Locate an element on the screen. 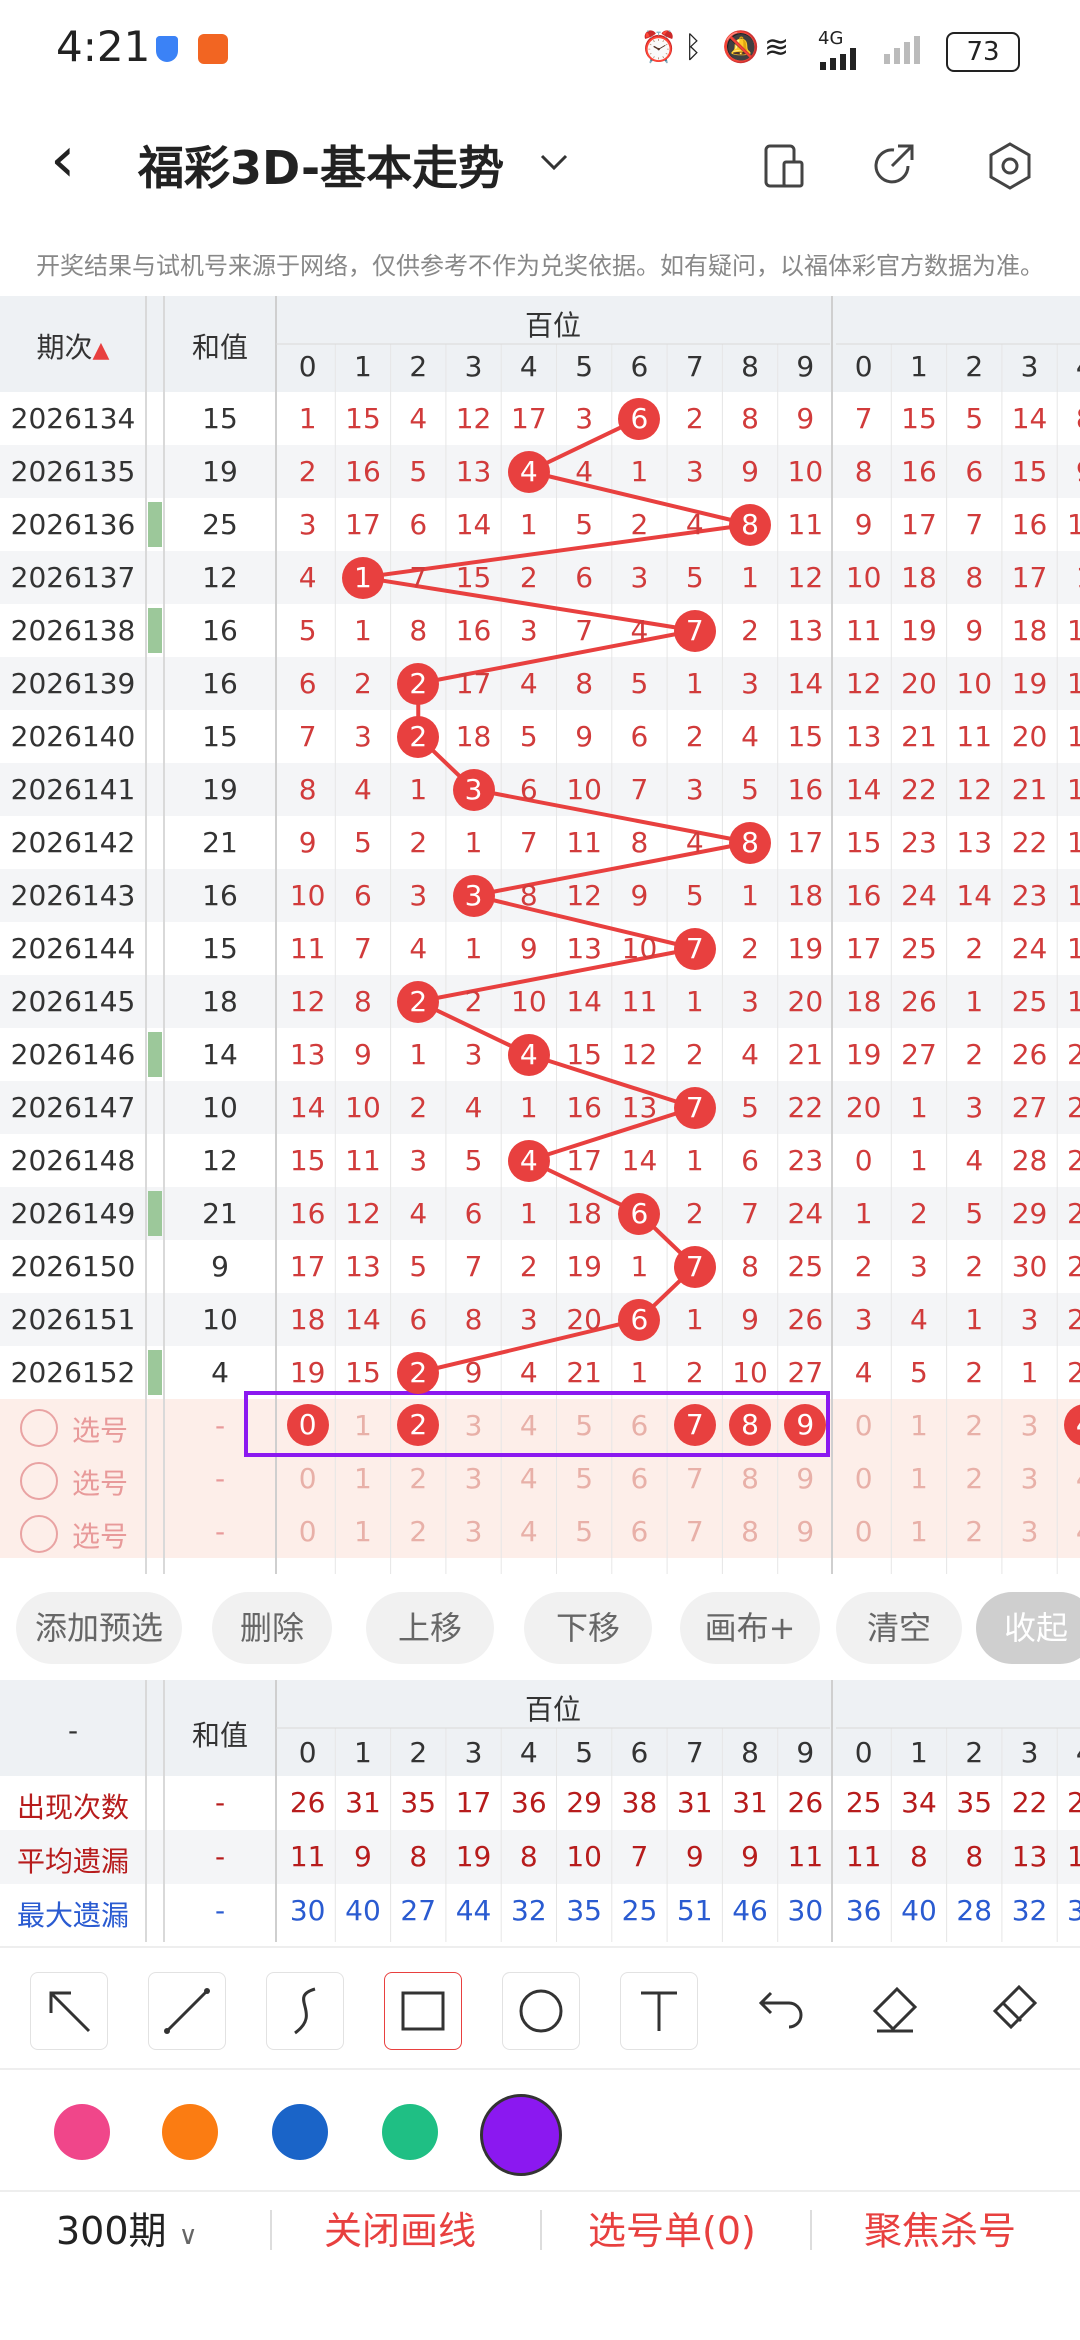 The height and width of the screenshot is (2340, 1080). miss-count: 7 is located at coordinates (974, 524).